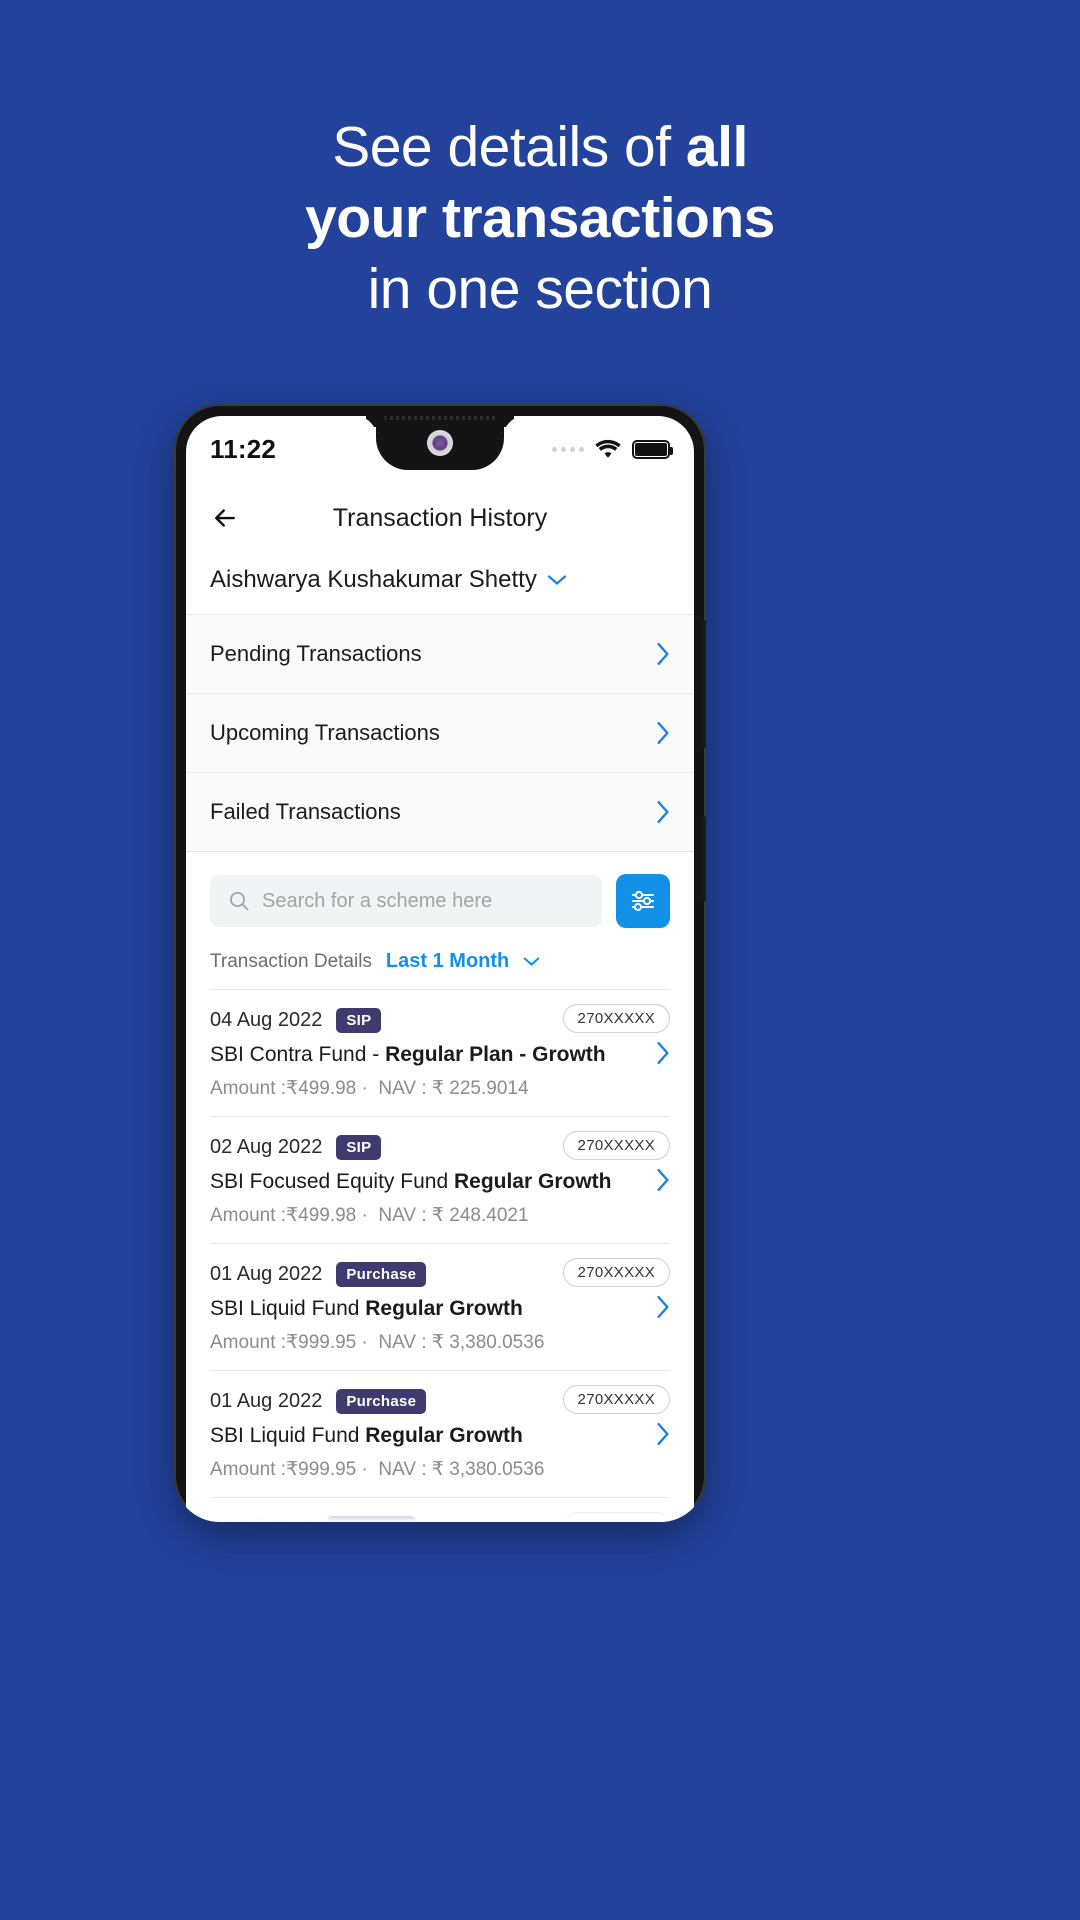 This screenshot has height=1920, width=1080. I want to click on transaction-date: 29 Jul 2022, so click(261, 1519).